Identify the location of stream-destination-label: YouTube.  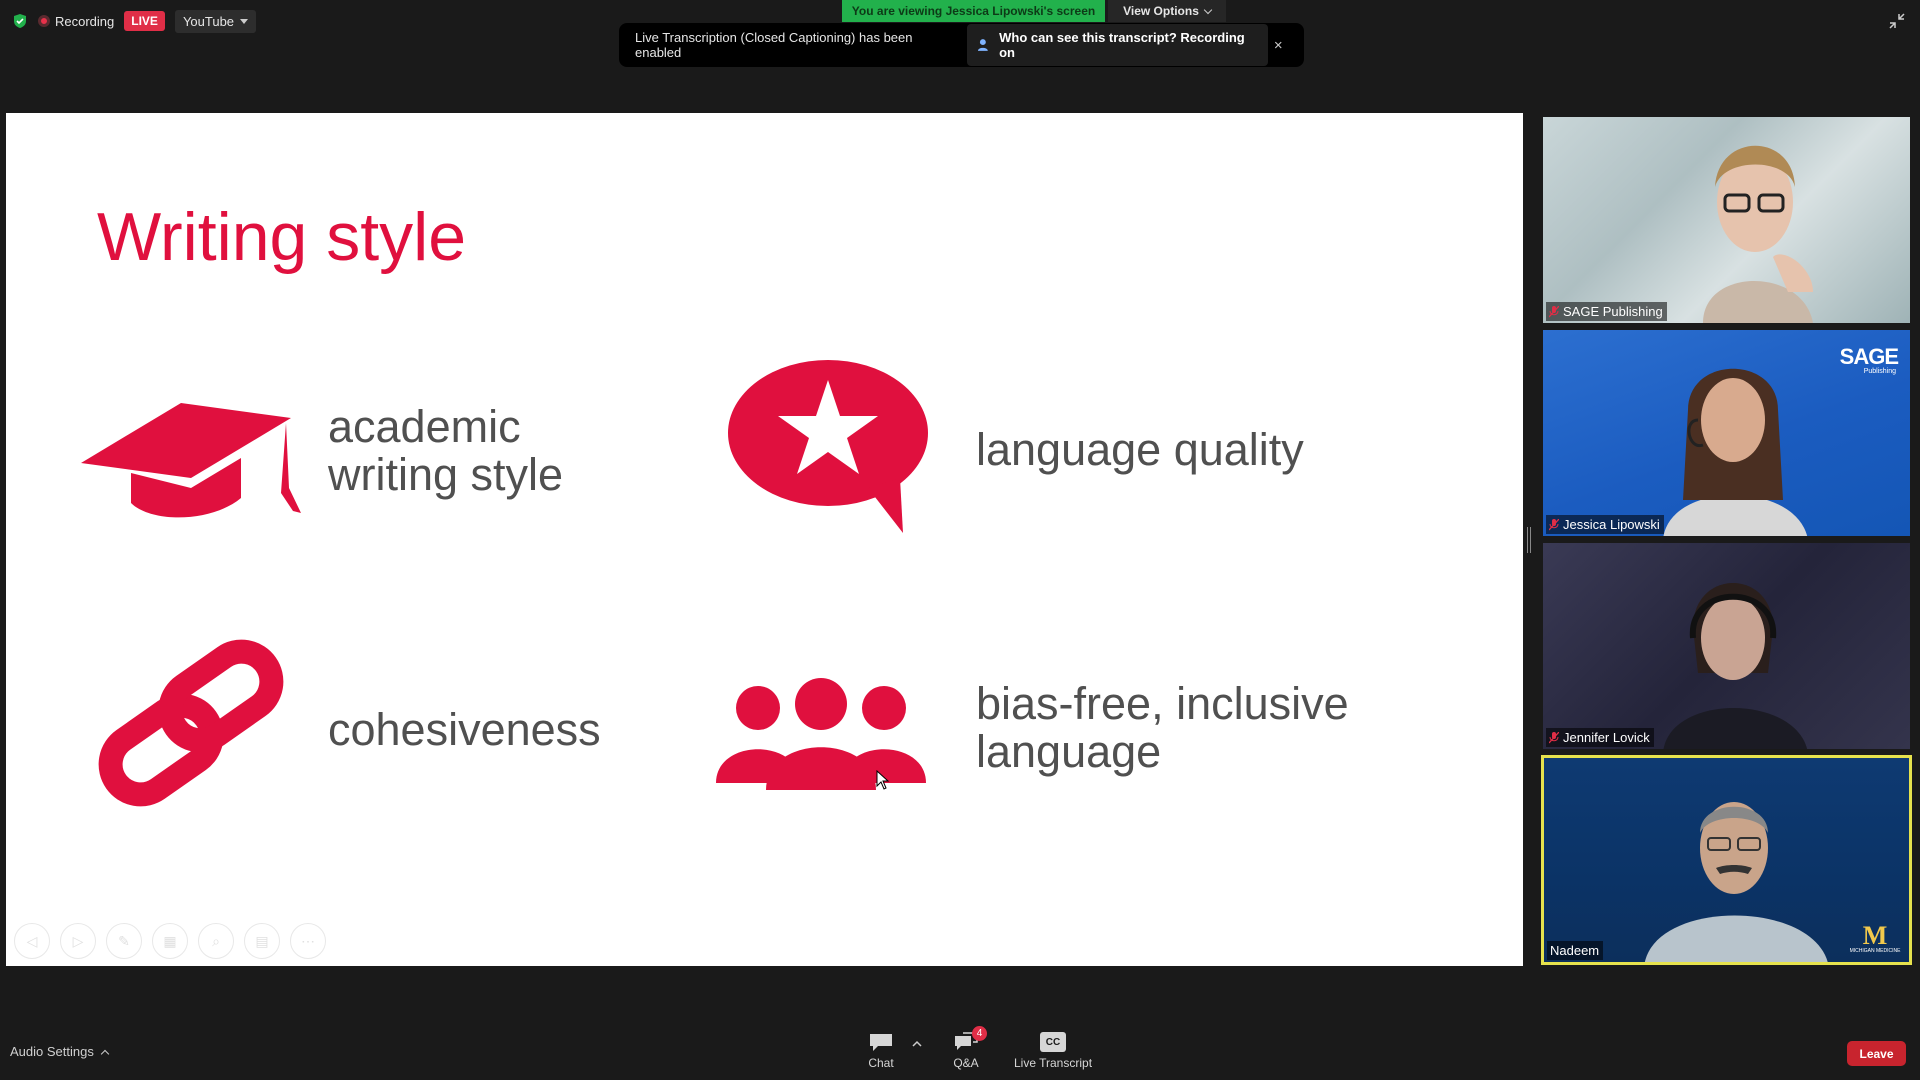
(208, 21).